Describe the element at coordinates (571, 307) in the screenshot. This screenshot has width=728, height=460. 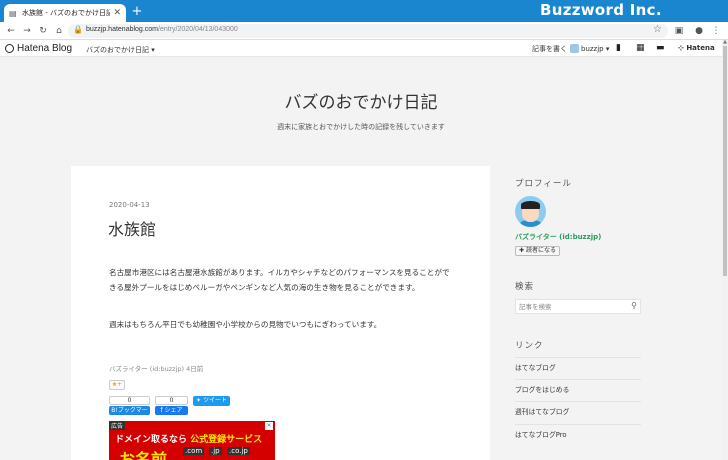
I see `search-input` at that location.